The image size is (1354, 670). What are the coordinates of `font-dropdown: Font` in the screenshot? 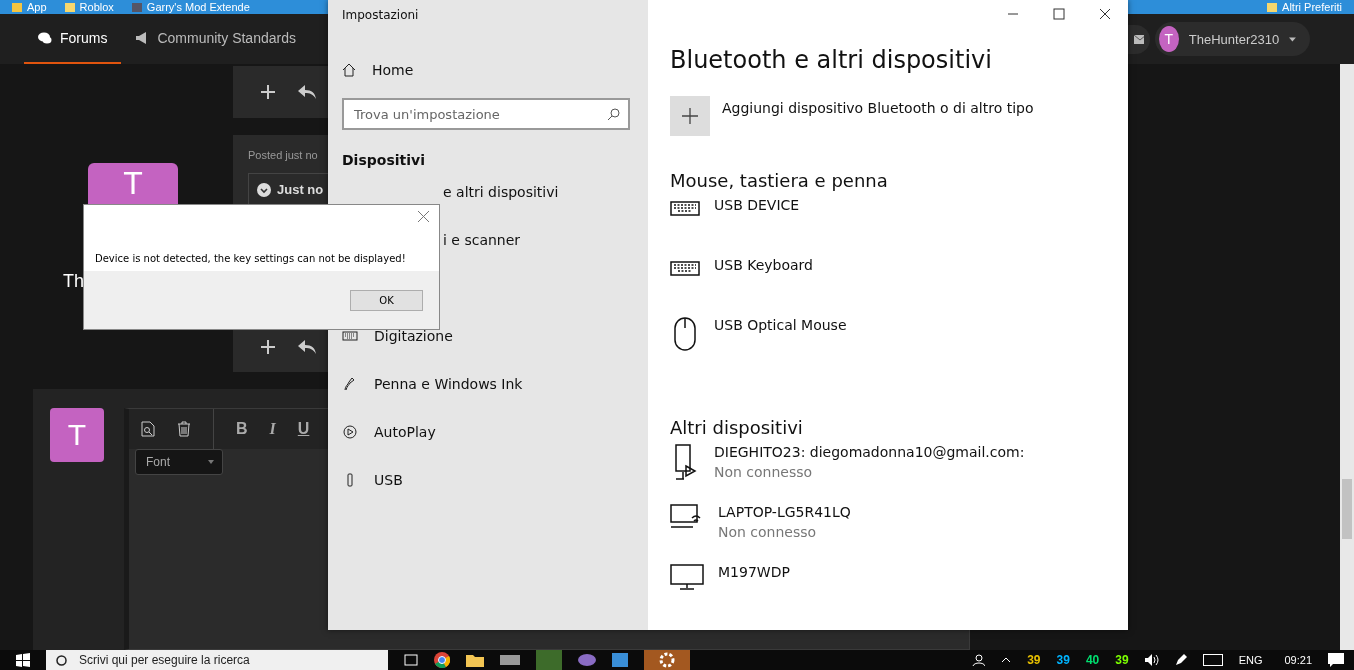 It's located at (179, 462).